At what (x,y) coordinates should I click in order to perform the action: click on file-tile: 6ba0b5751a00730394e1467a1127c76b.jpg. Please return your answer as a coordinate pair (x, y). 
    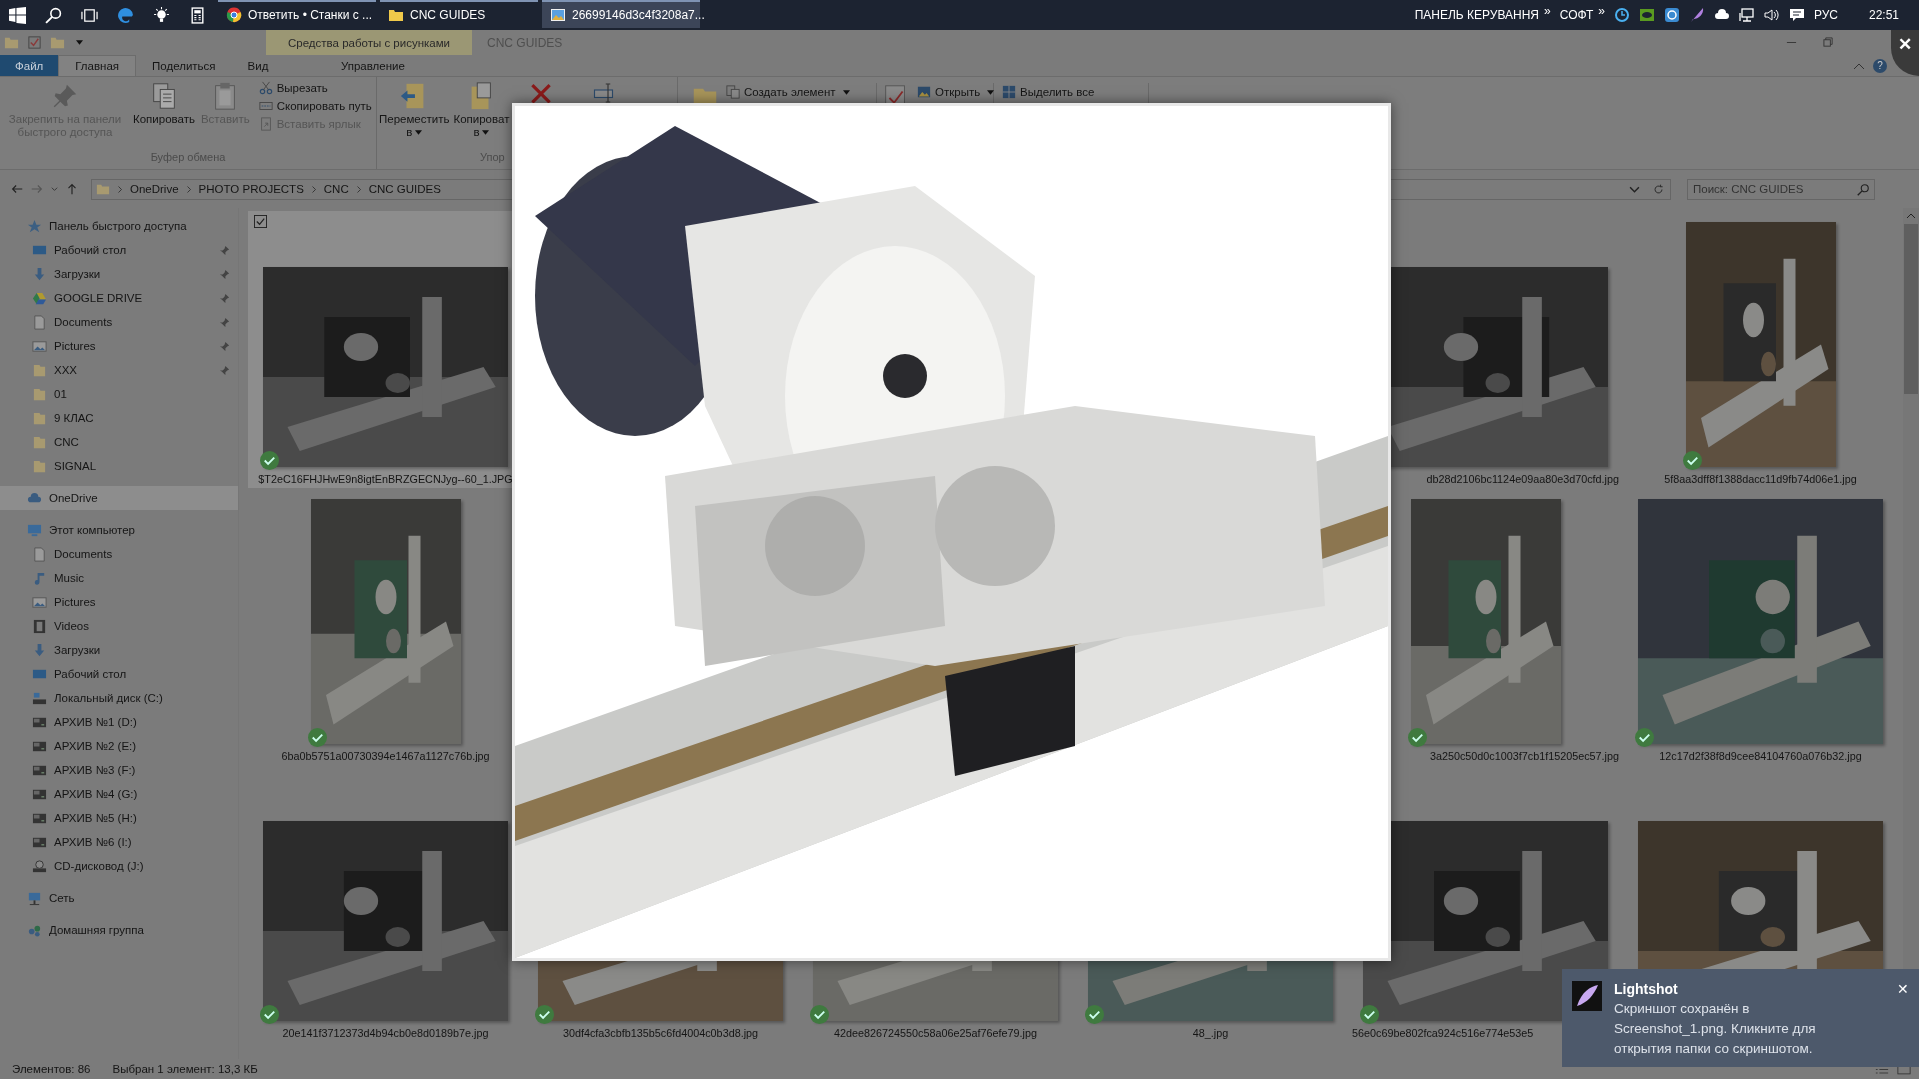
    Looking at the image, I should click on (385, 626).